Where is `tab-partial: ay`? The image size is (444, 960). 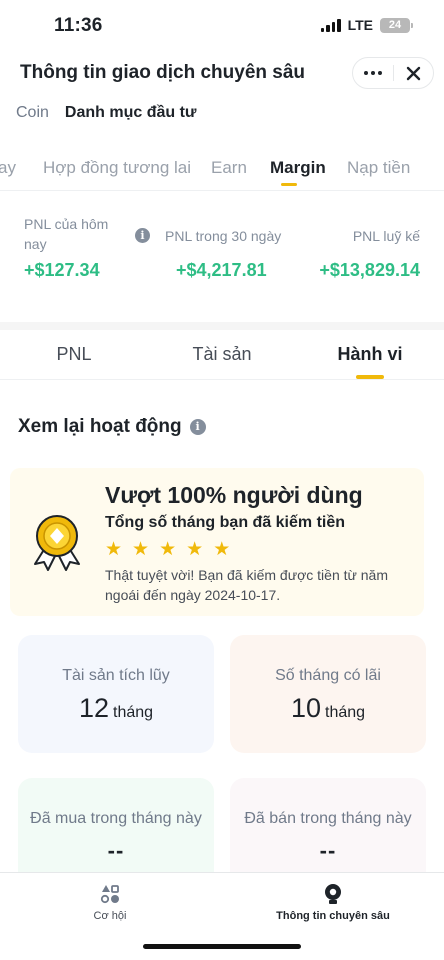
tab-partial: ay is located at coordinates (8, 168).